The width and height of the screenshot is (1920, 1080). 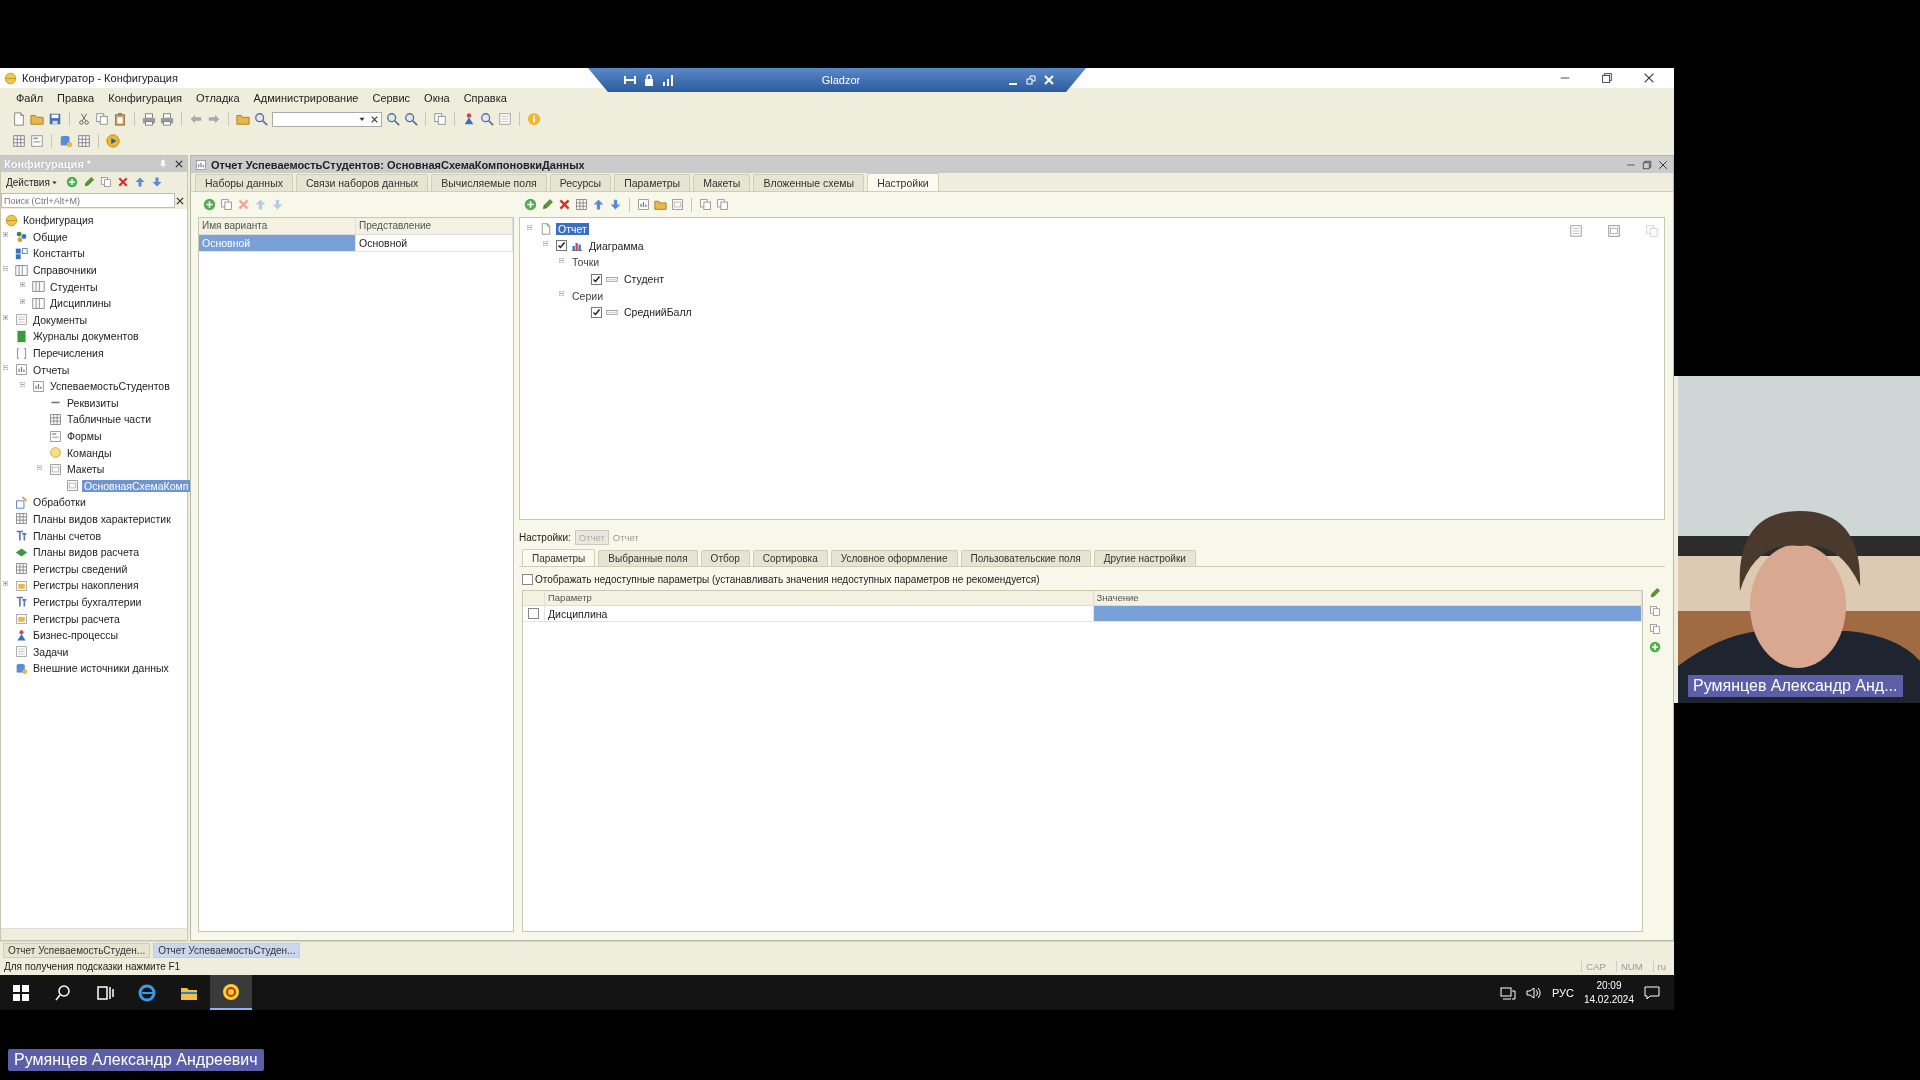 What do you see at coordinates (113, 141) in the screenshot?
I see `play-icon` at bounding box center [113, 141].